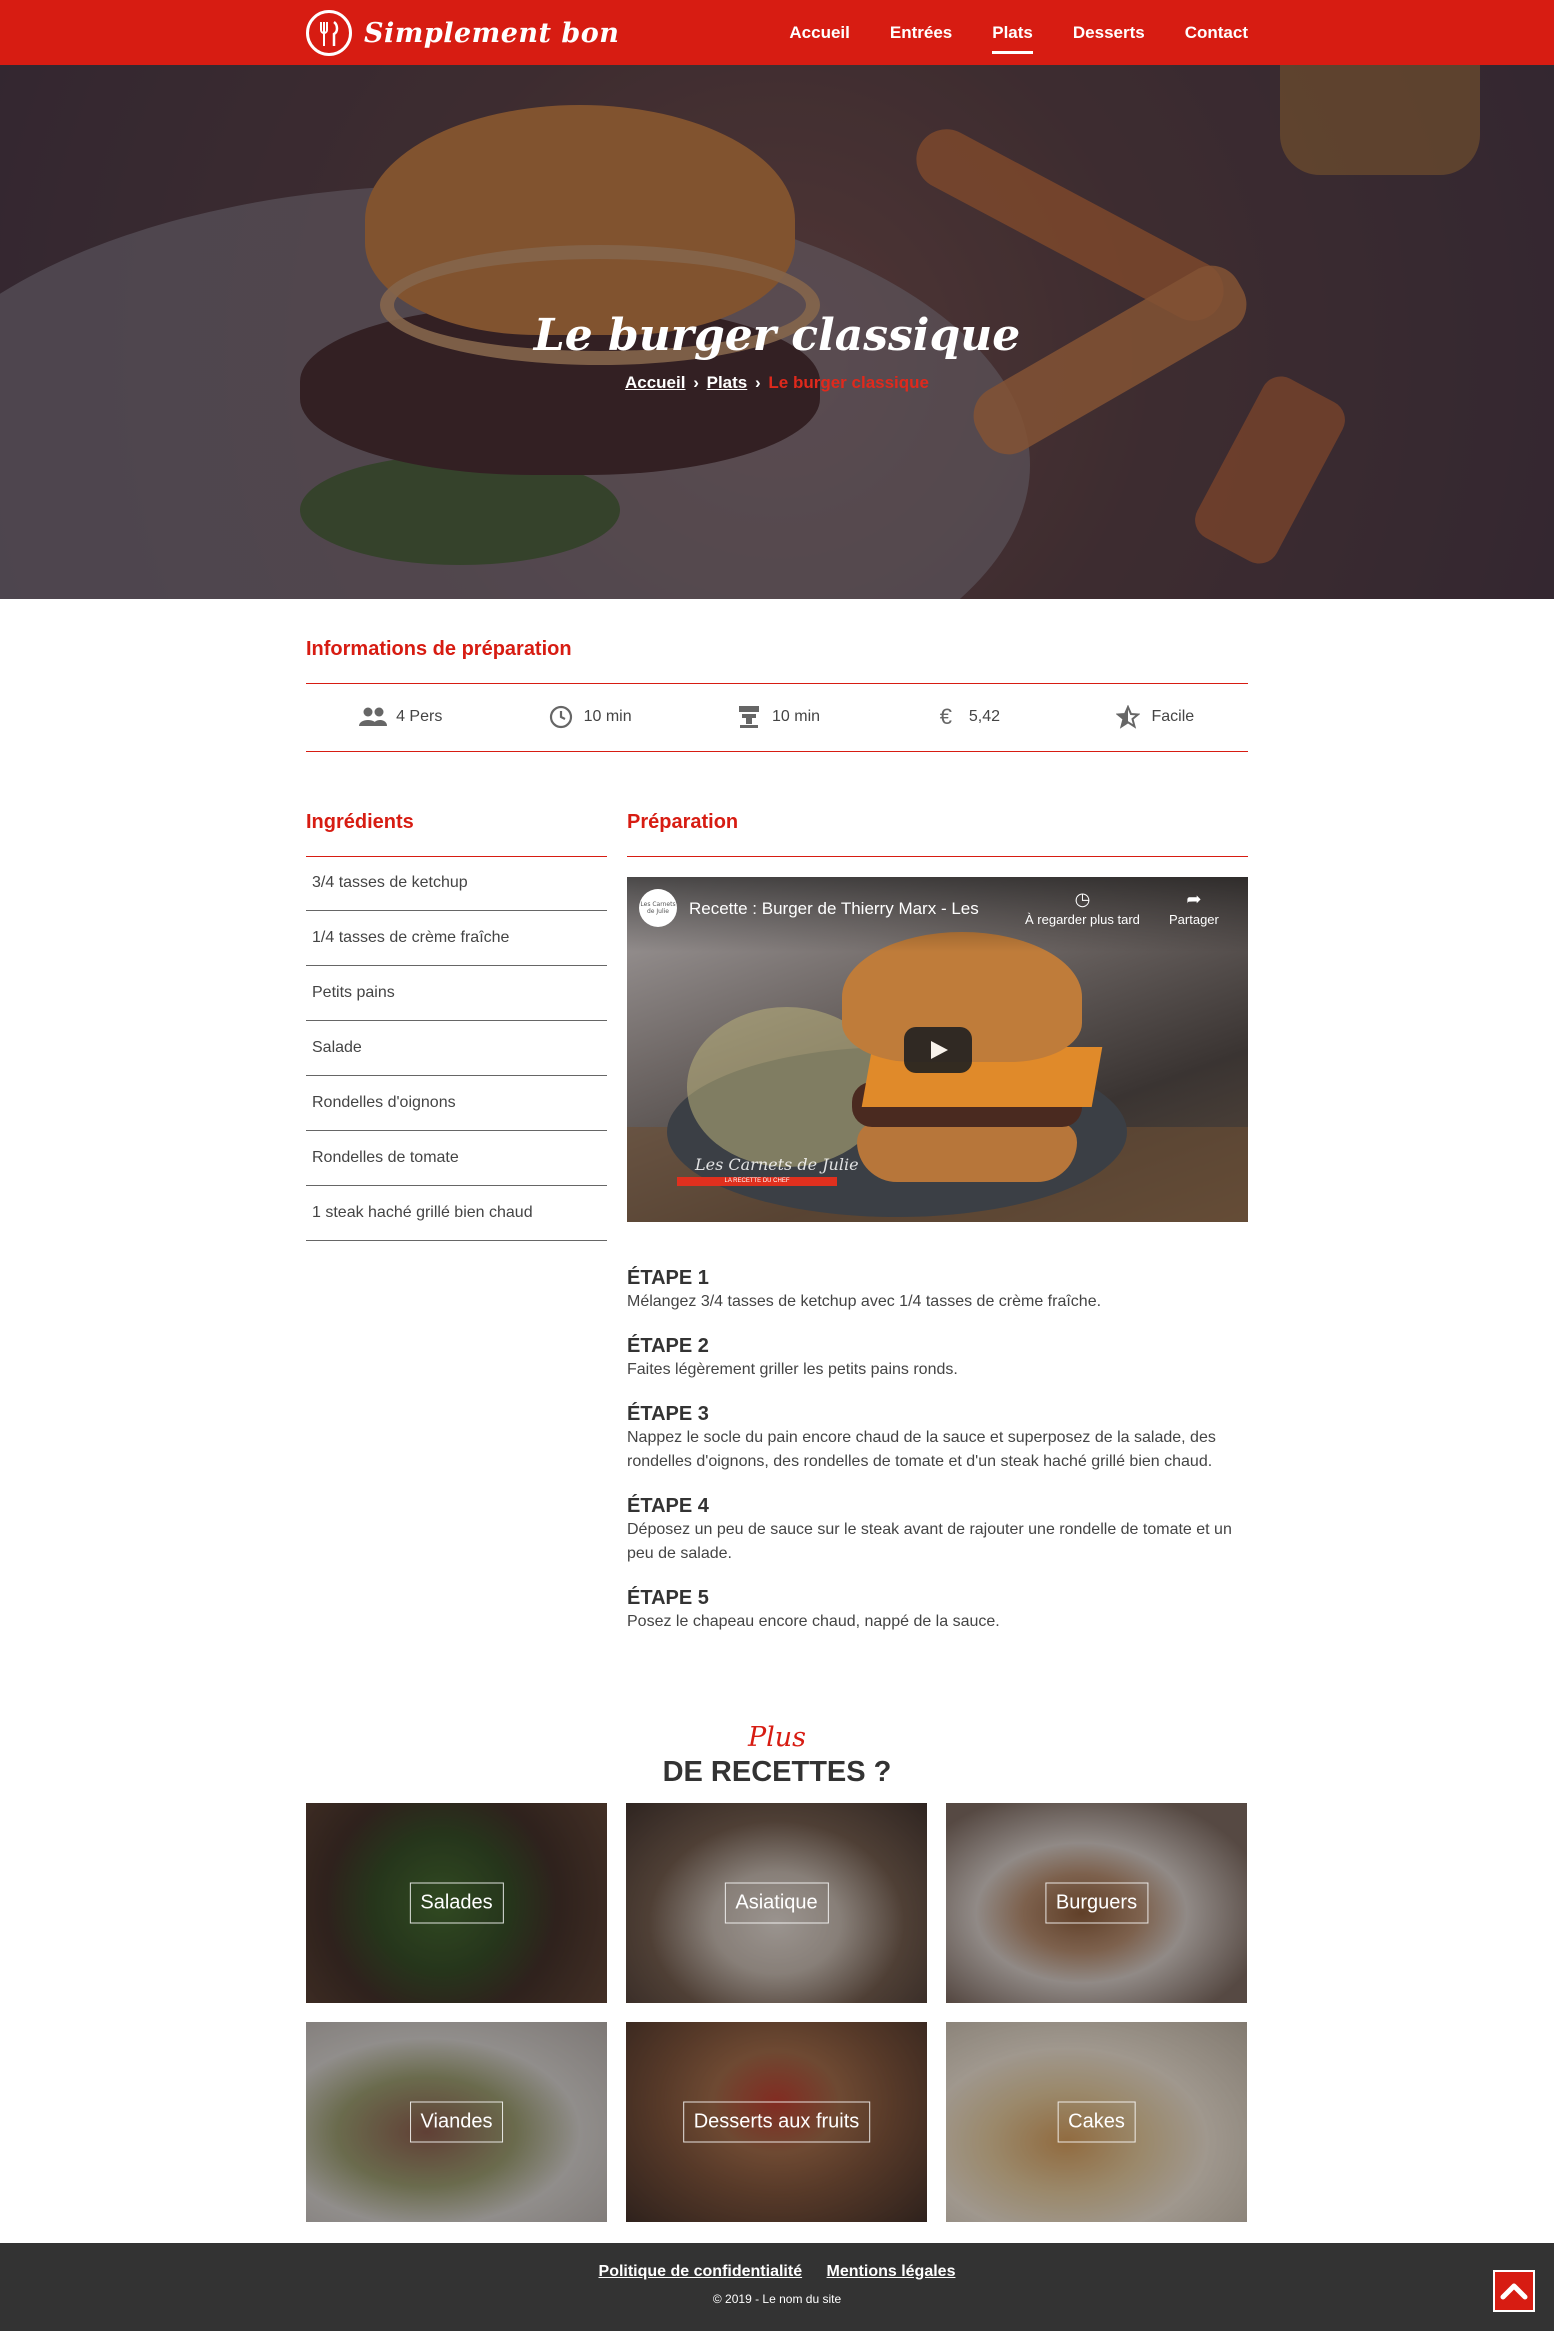 Image resolution: width=1554 pixels, height=2331 pixels. I want to click on legal-link: Mentions légales, so click(891, 2271).